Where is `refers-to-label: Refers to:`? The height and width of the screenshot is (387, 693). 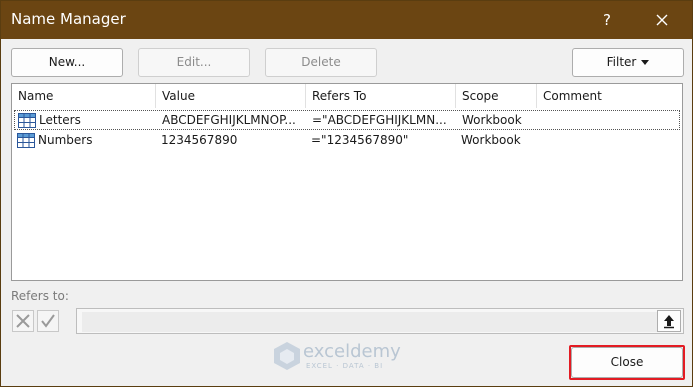
refers-to-label: Refers to: is located at coordinates (40, 296).